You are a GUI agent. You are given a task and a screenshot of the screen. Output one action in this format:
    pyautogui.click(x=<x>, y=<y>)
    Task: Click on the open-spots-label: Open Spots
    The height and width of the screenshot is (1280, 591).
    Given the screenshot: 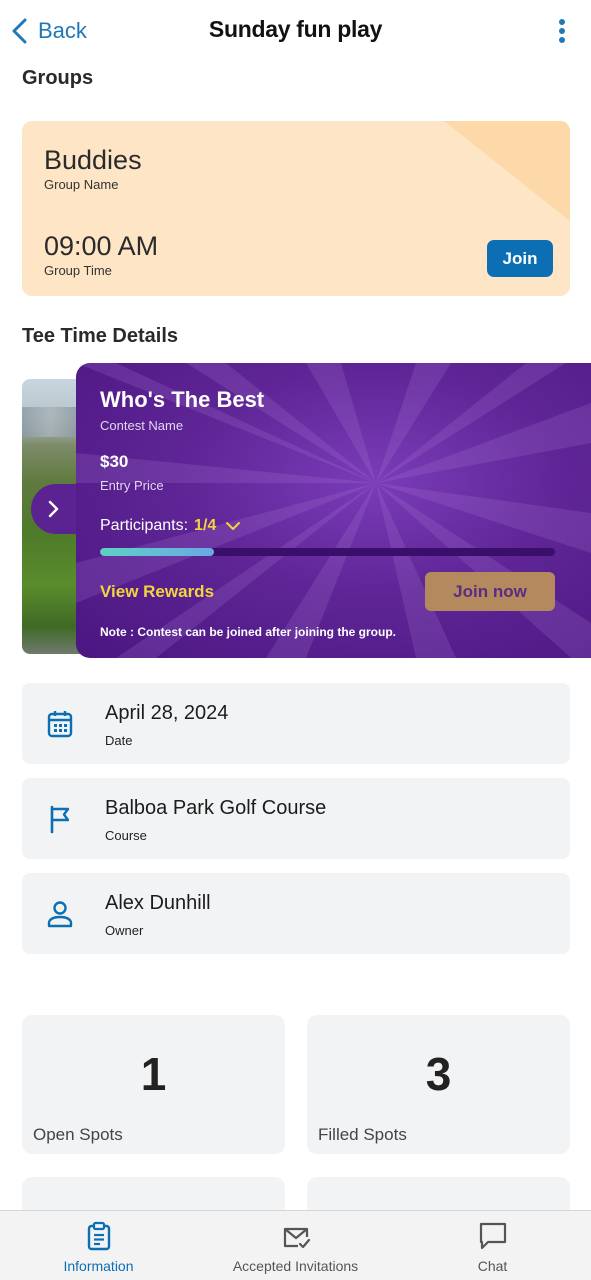 What is the action you would take?
    pyautogui.click(x=78, y=1134)
    